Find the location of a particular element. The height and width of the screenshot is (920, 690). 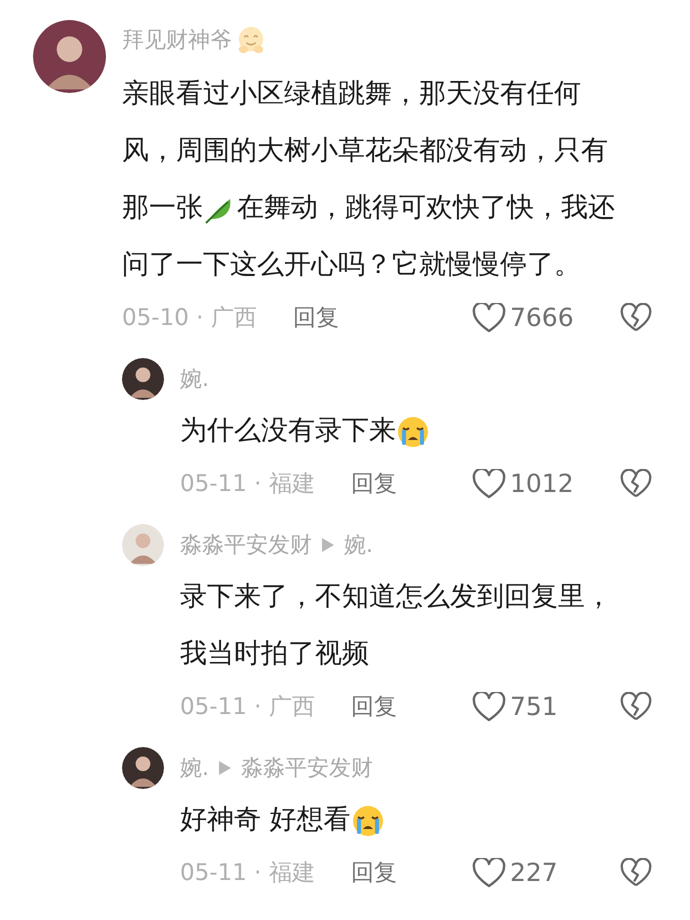

comment-text: 录下来了，不知道怎么发到回复里， is located at coordinates (396, 597).